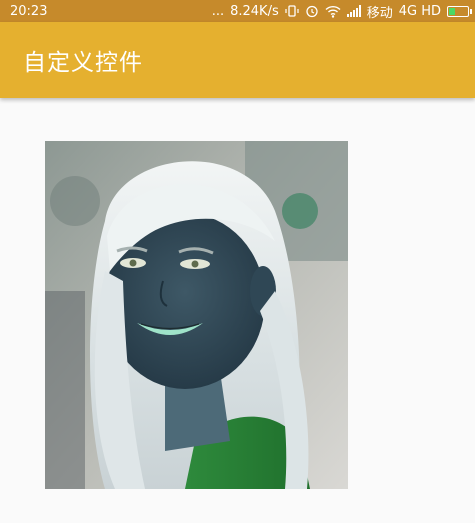 The image size is (475, 523). Describe the element at coordinates (459, 11) in the screenshot. I see `battery-icon` at that location.